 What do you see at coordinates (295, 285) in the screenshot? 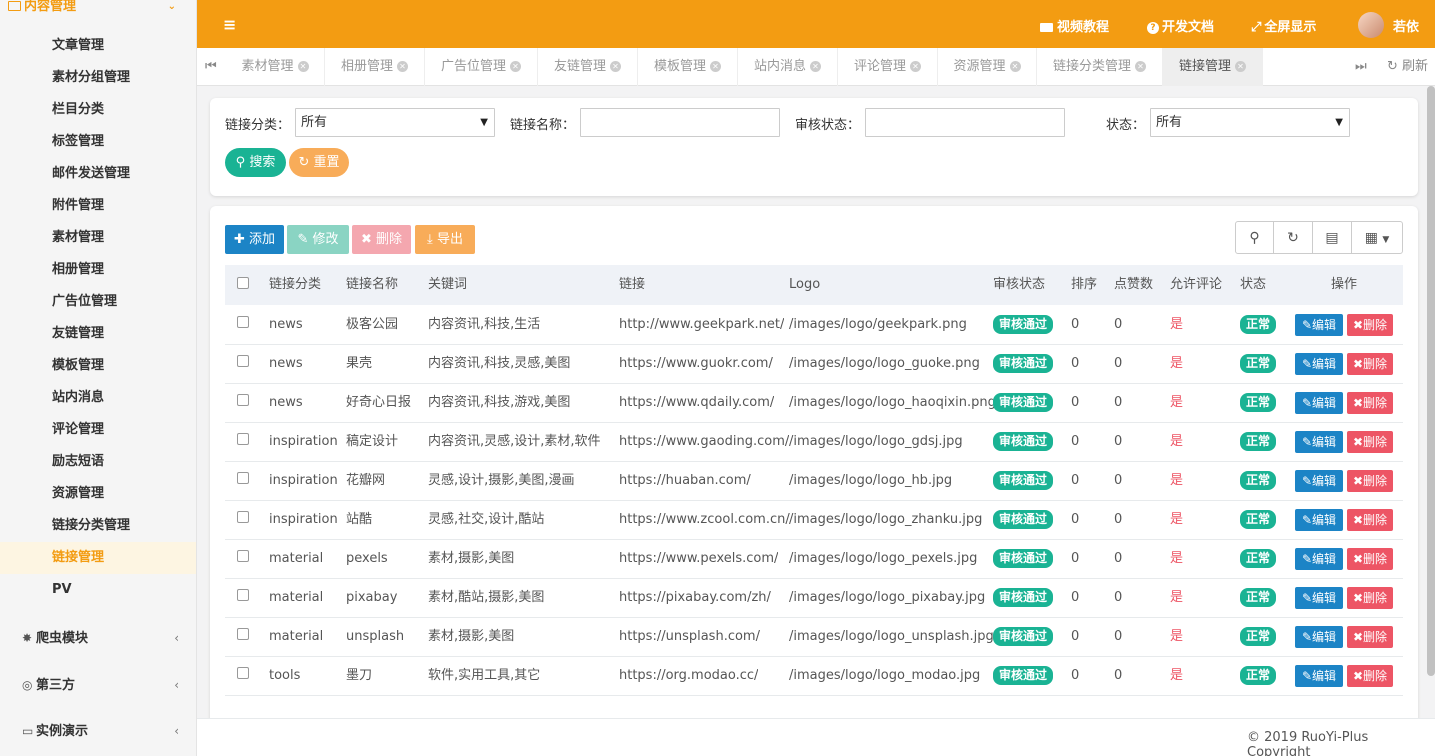
I see `column-header: 链接分类` at bounding box center [295, 285].